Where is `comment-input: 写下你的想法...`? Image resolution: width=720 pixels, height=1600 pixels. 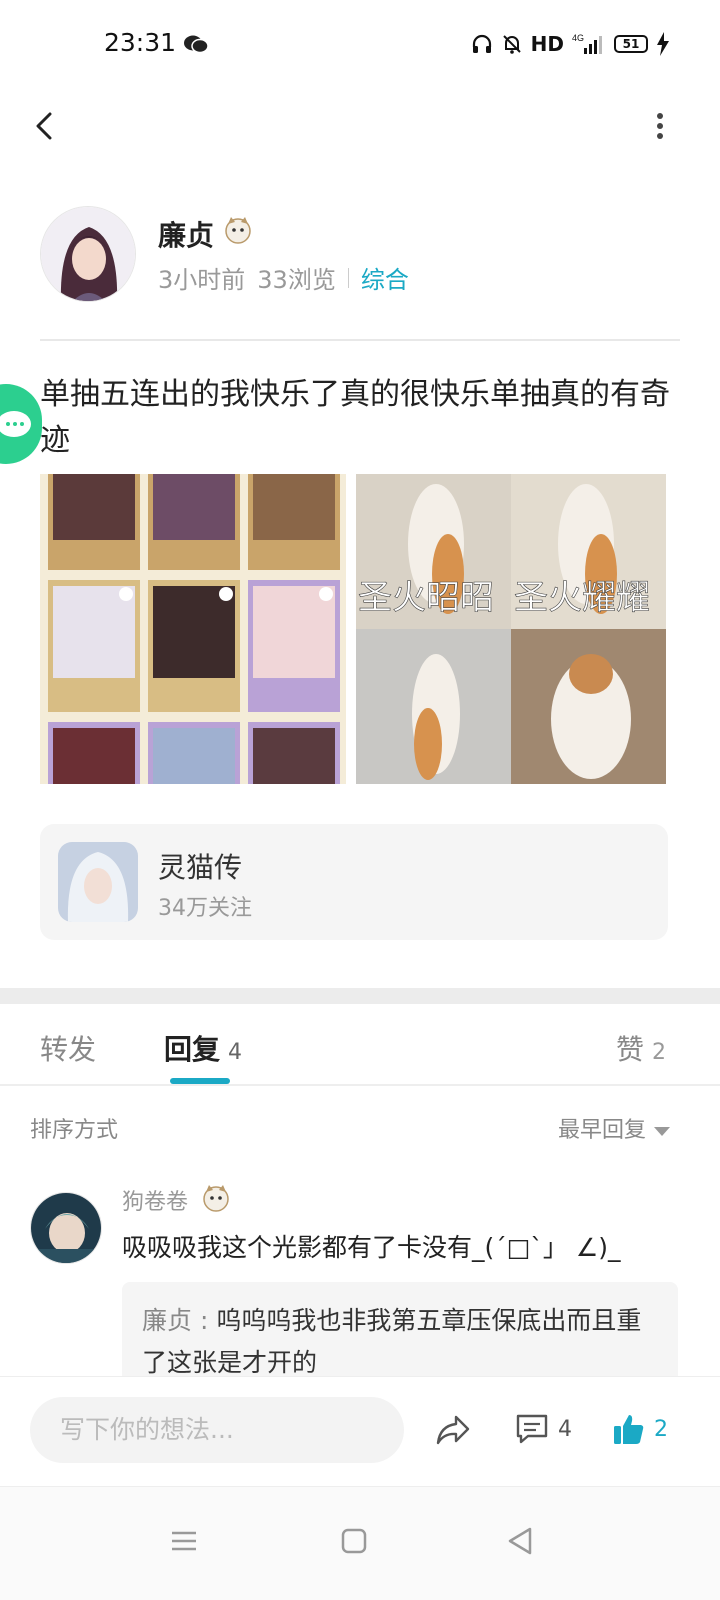 comment-input: 写下你的想法... is located at coordinates (217, 1430).